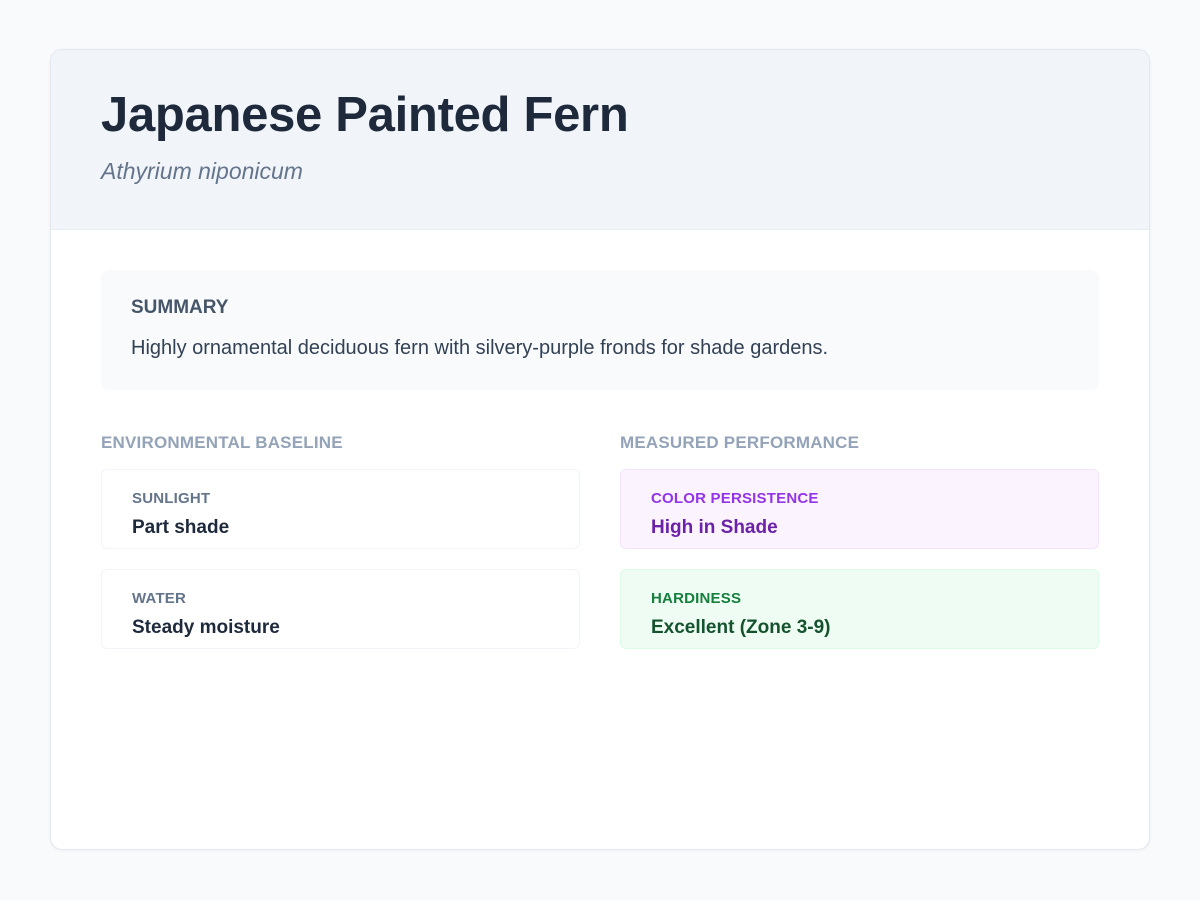 The image size is (1200, 900). Describe the element at coordinates (696, 598) in the screenshot. I see `metric-label: HARDINESS` at that location.